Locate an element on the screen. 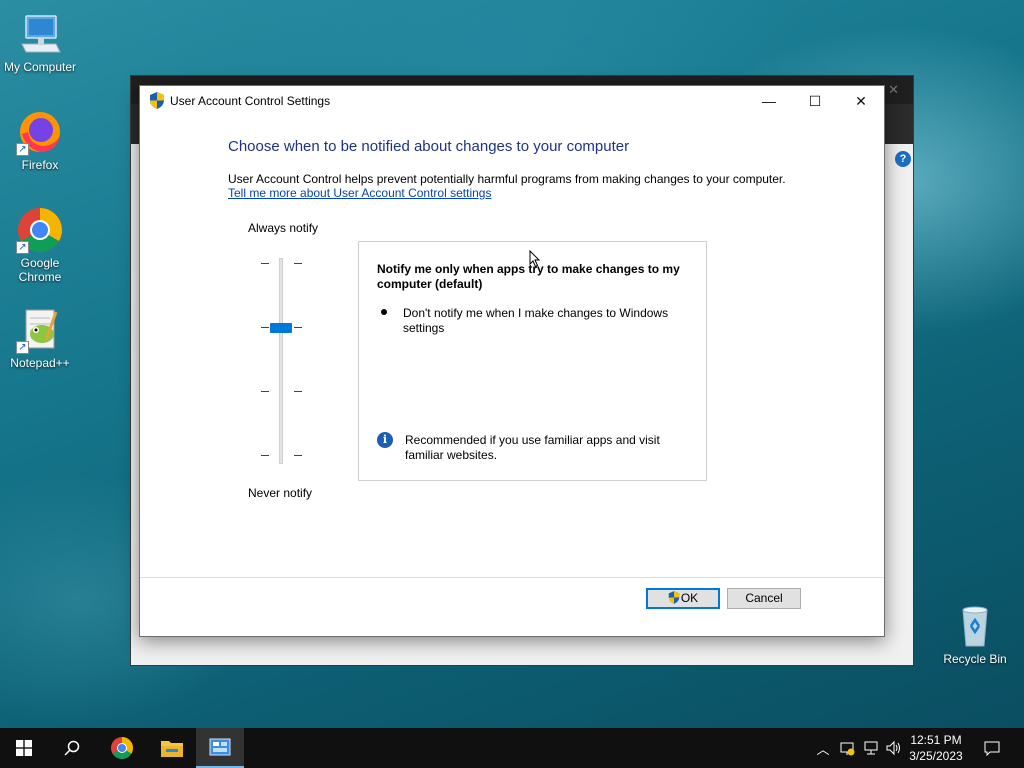 Image resolution: width=1024 pixels, height=768 pixels. windows-logo-icon is located at coordinates (24, 748).